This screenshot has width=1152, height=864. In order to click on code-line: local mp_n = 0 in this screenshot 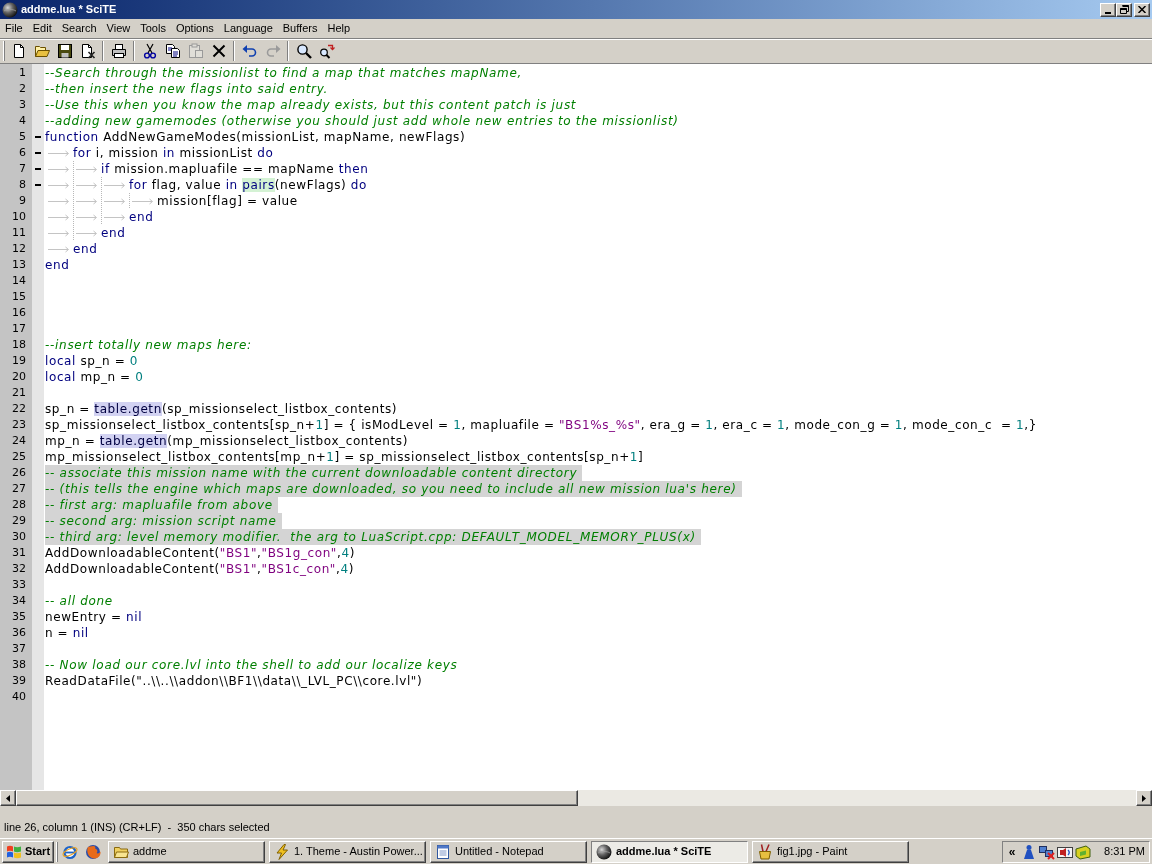, I will do `click(94, 377)`.